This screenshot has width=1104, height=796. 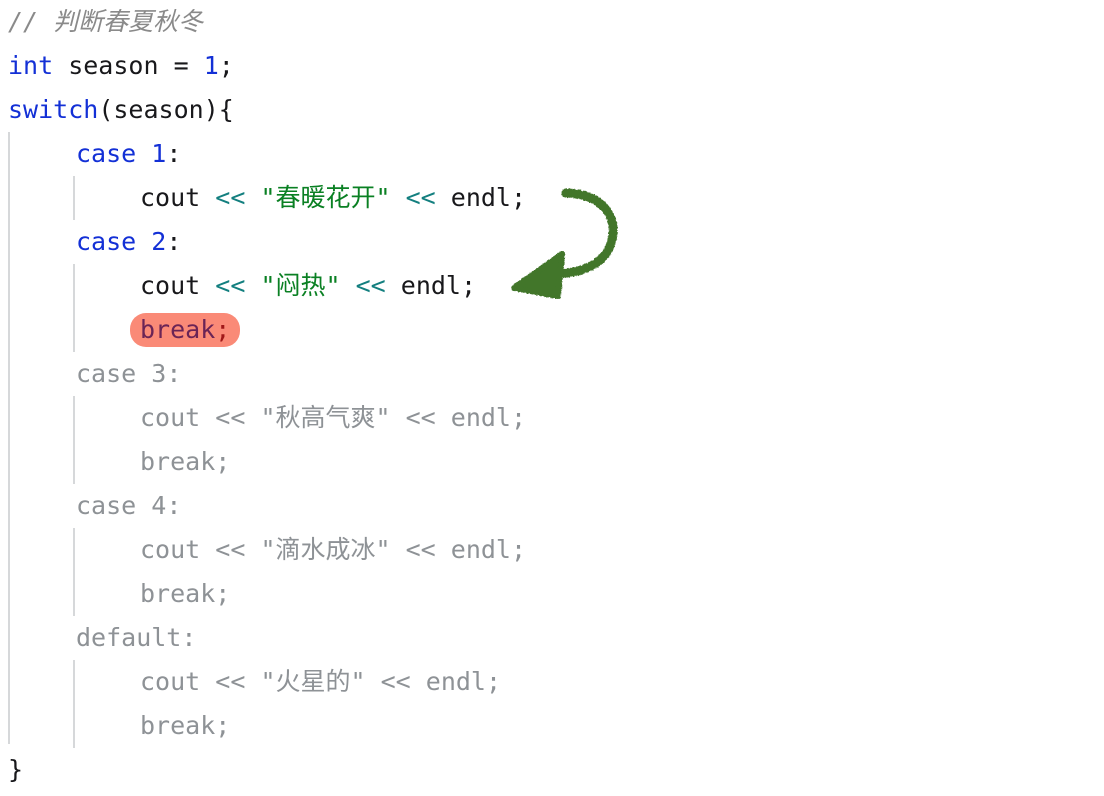 What do you see at coordinates (223, 329) in the screenshot?
I see `break-semicolon: ;` at bounding box center [223, 329].